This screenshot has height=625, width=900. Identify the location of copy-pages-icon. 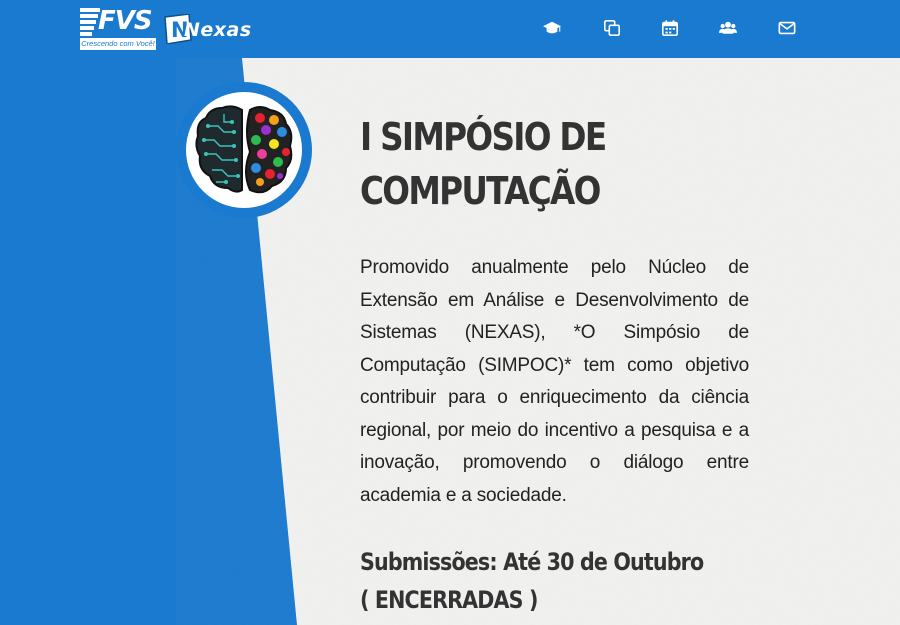
(612, 28).